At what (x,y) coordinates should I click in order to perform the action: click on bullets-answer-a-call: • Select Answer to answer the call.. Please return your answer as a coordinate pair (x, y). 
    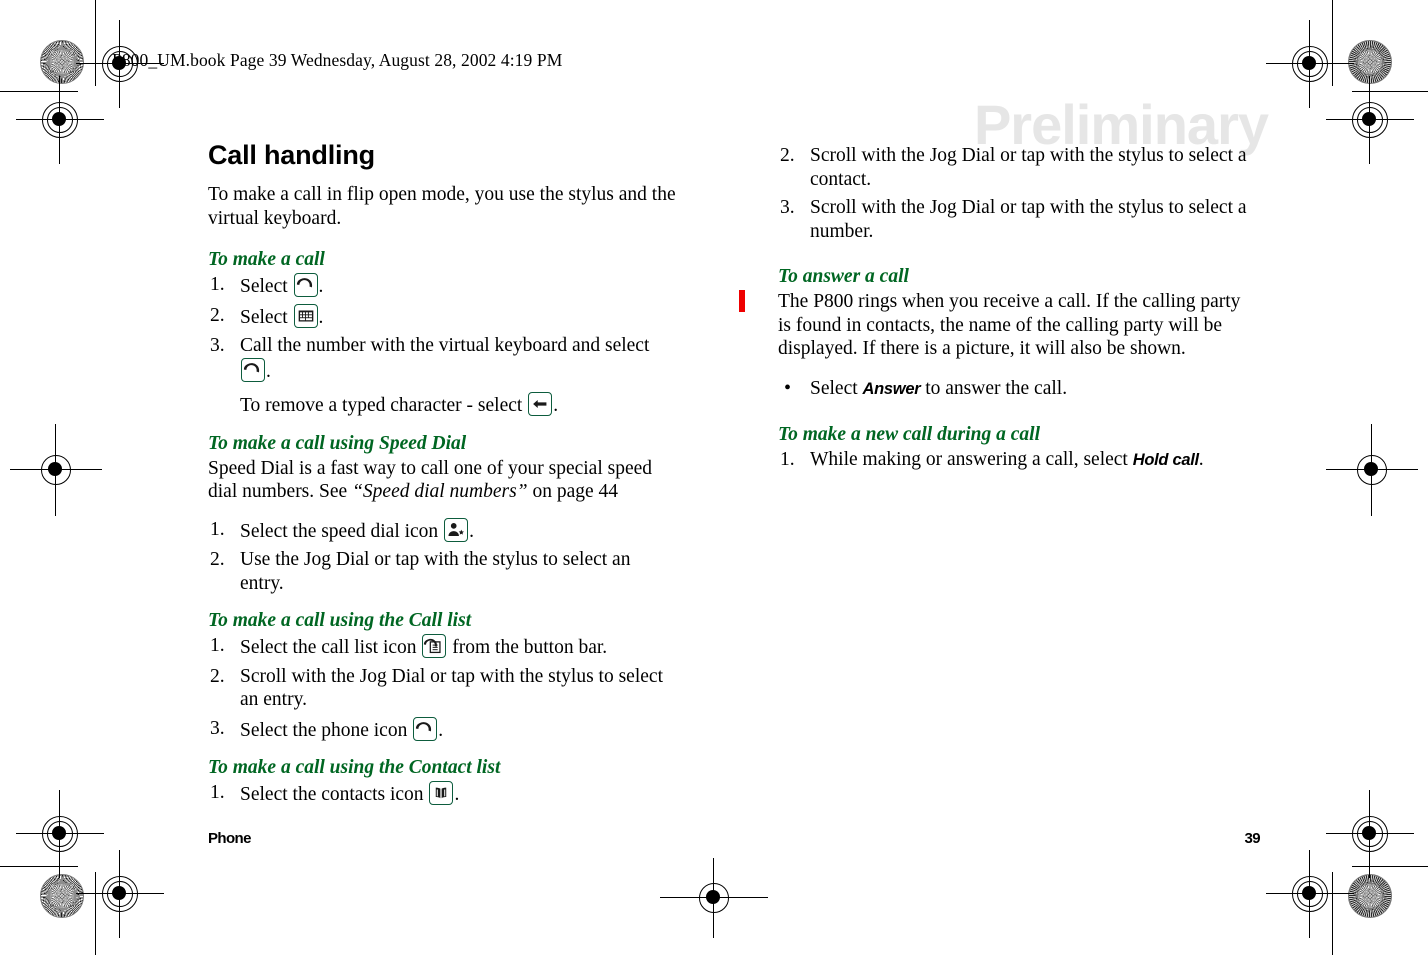
    Looking at the image, I should click on (1018, 389).